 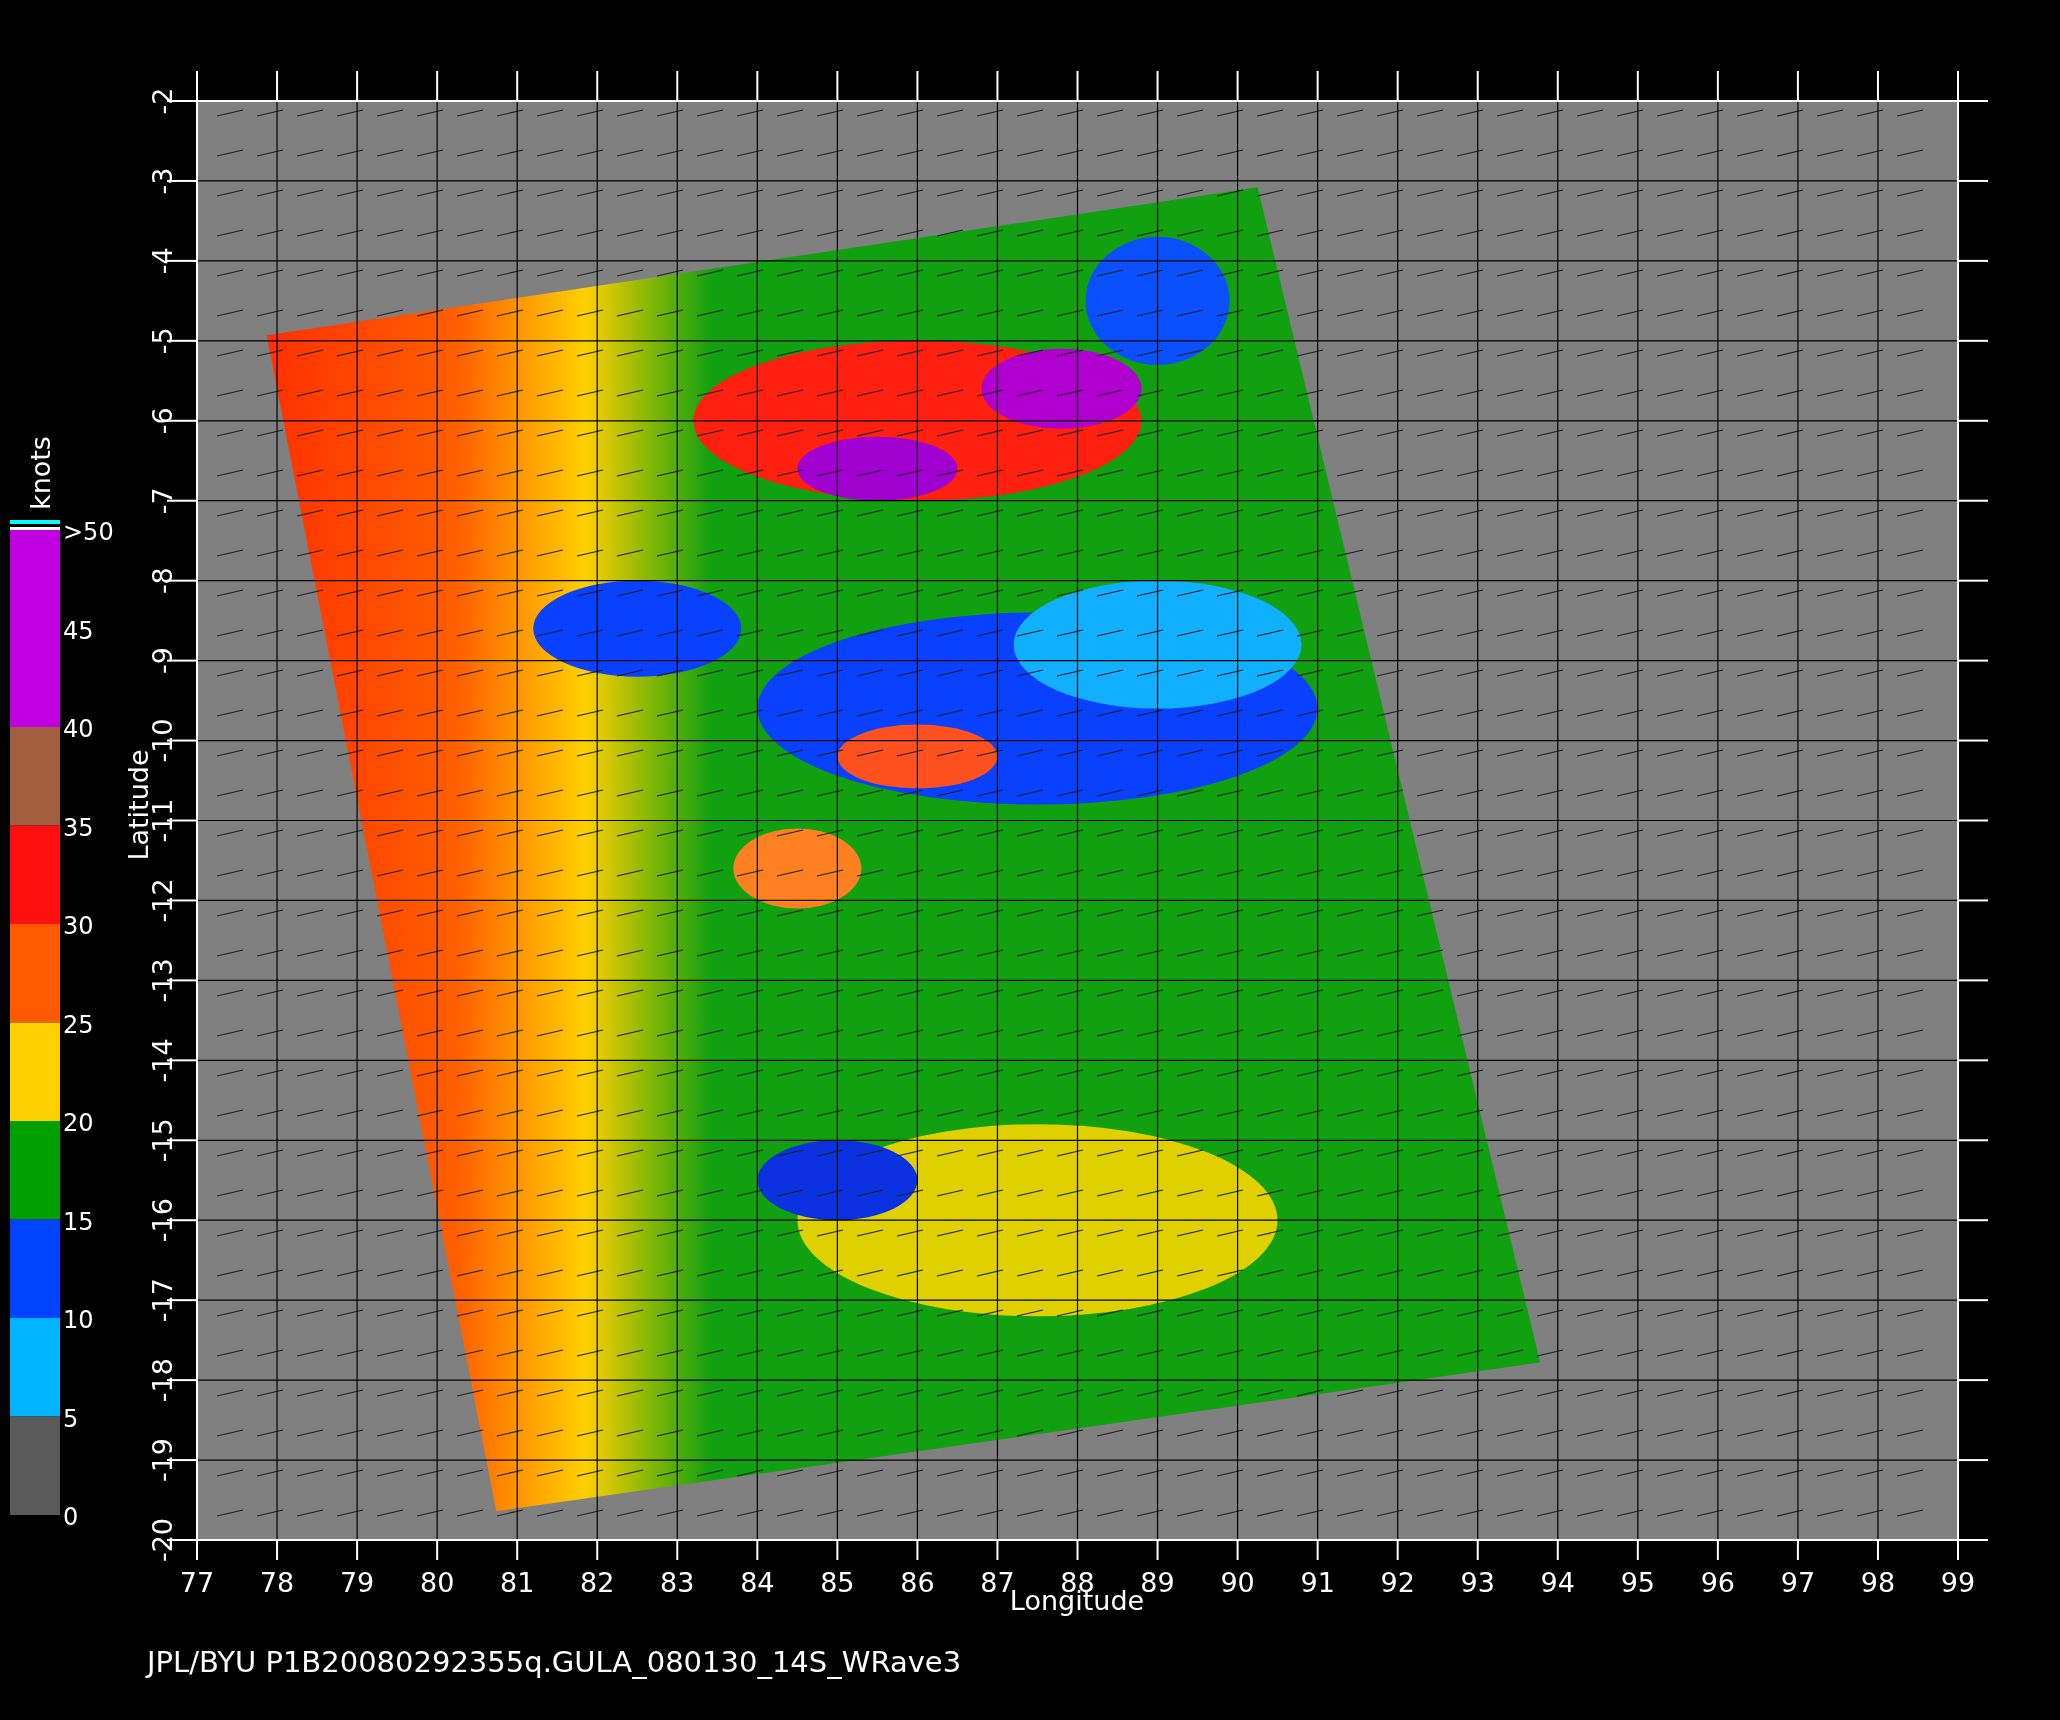 I want to click on y-tick-label: -17, so click(x=162, y=1300).